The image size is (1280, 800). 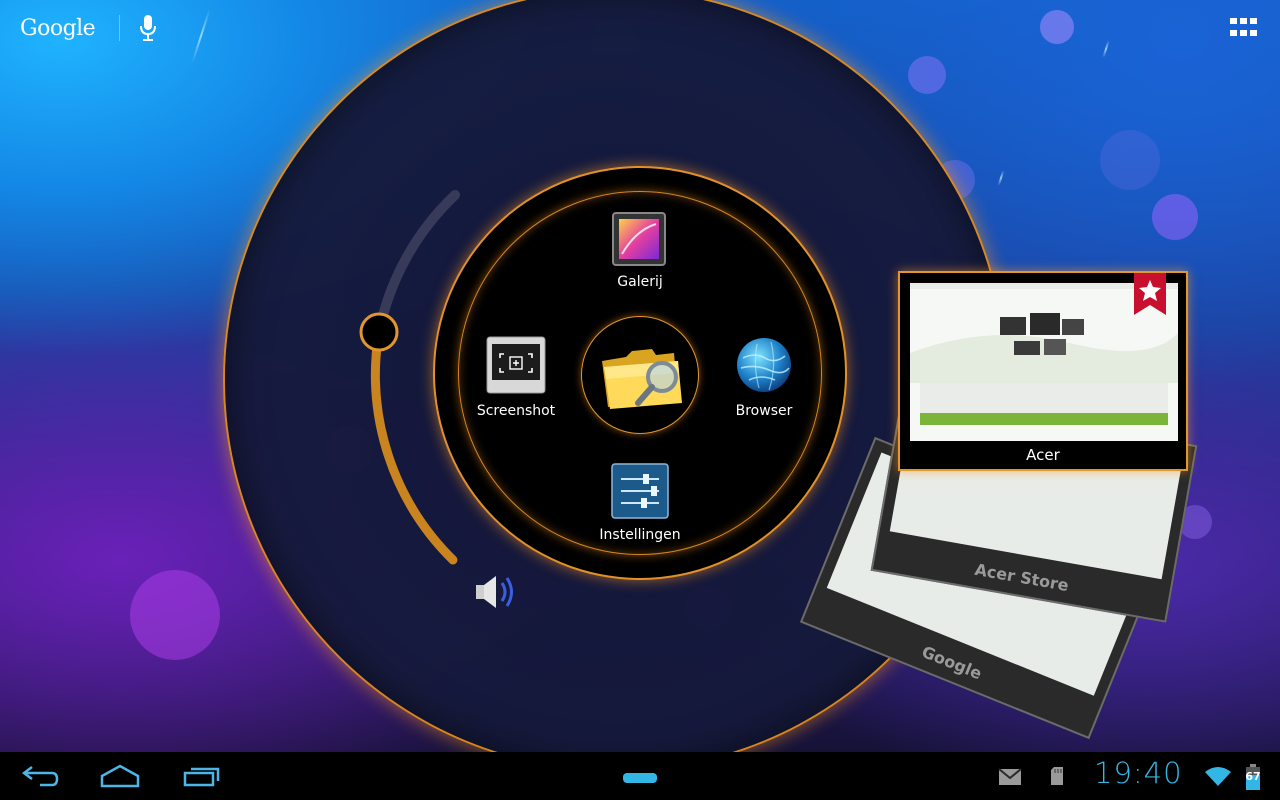 What do you see at coordinates (1043, 371) in the screenshot?
I see `recent-app-card-acer: Acer` at bounding box center [1043, 371].